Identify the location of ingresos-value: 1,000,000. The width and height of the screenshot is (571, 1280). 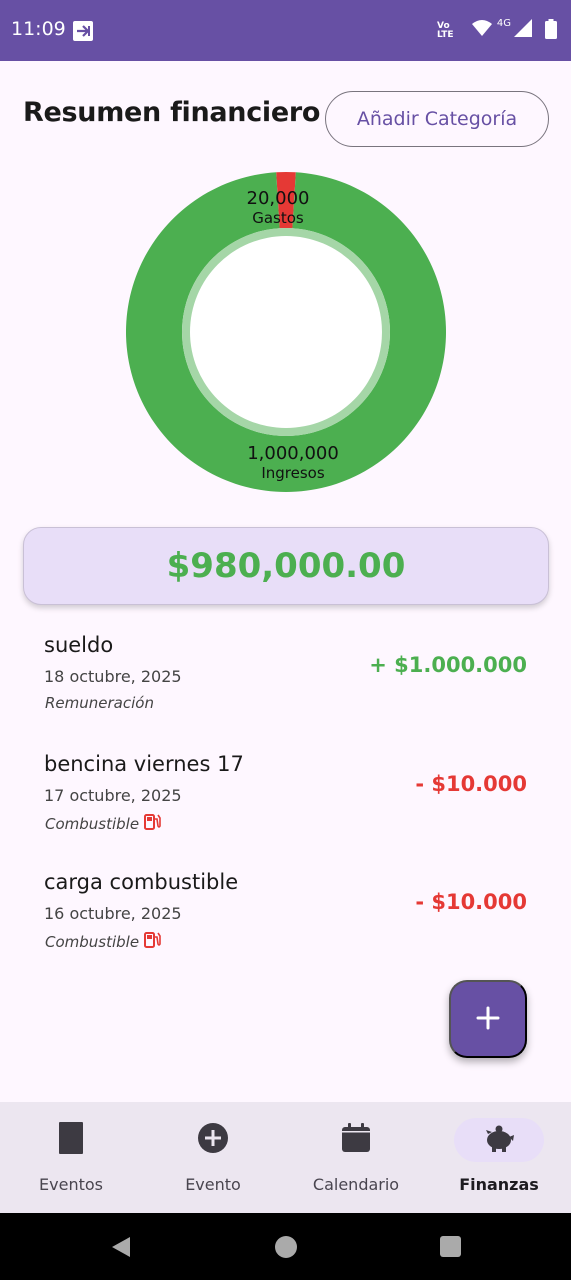
(293, 453).